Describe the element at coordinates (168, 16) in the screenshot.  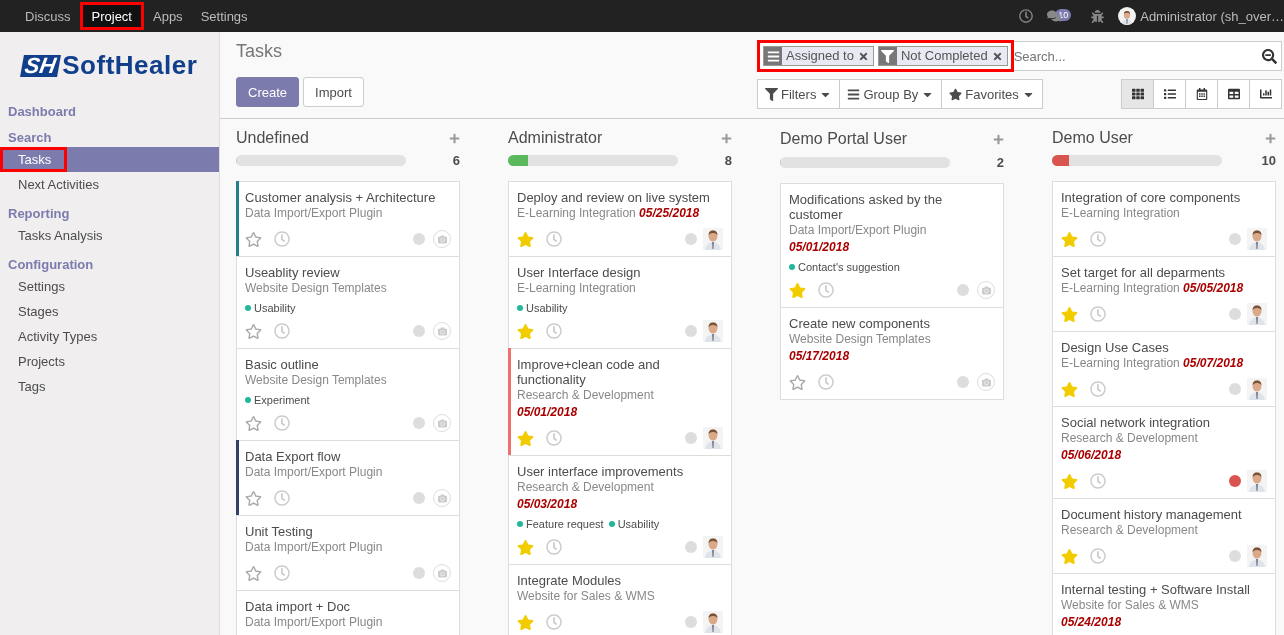
I see `menu-item: Apps` at that location.